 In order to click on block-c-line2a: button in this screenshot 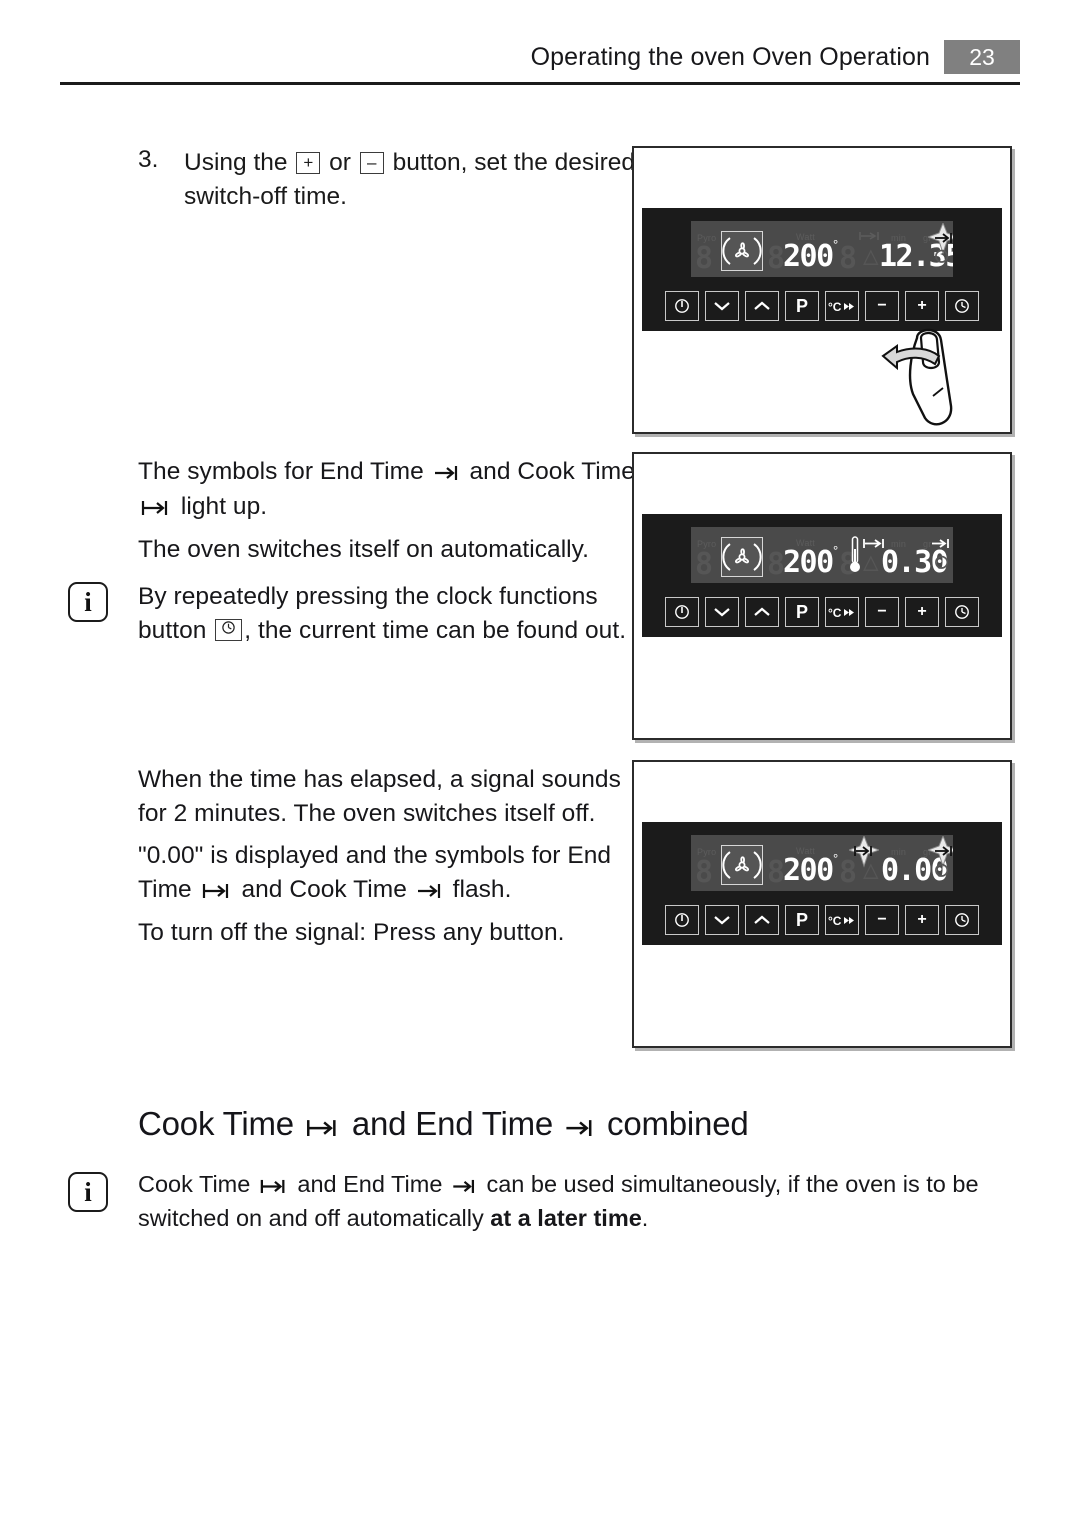, I will do `click(172, 630)`.